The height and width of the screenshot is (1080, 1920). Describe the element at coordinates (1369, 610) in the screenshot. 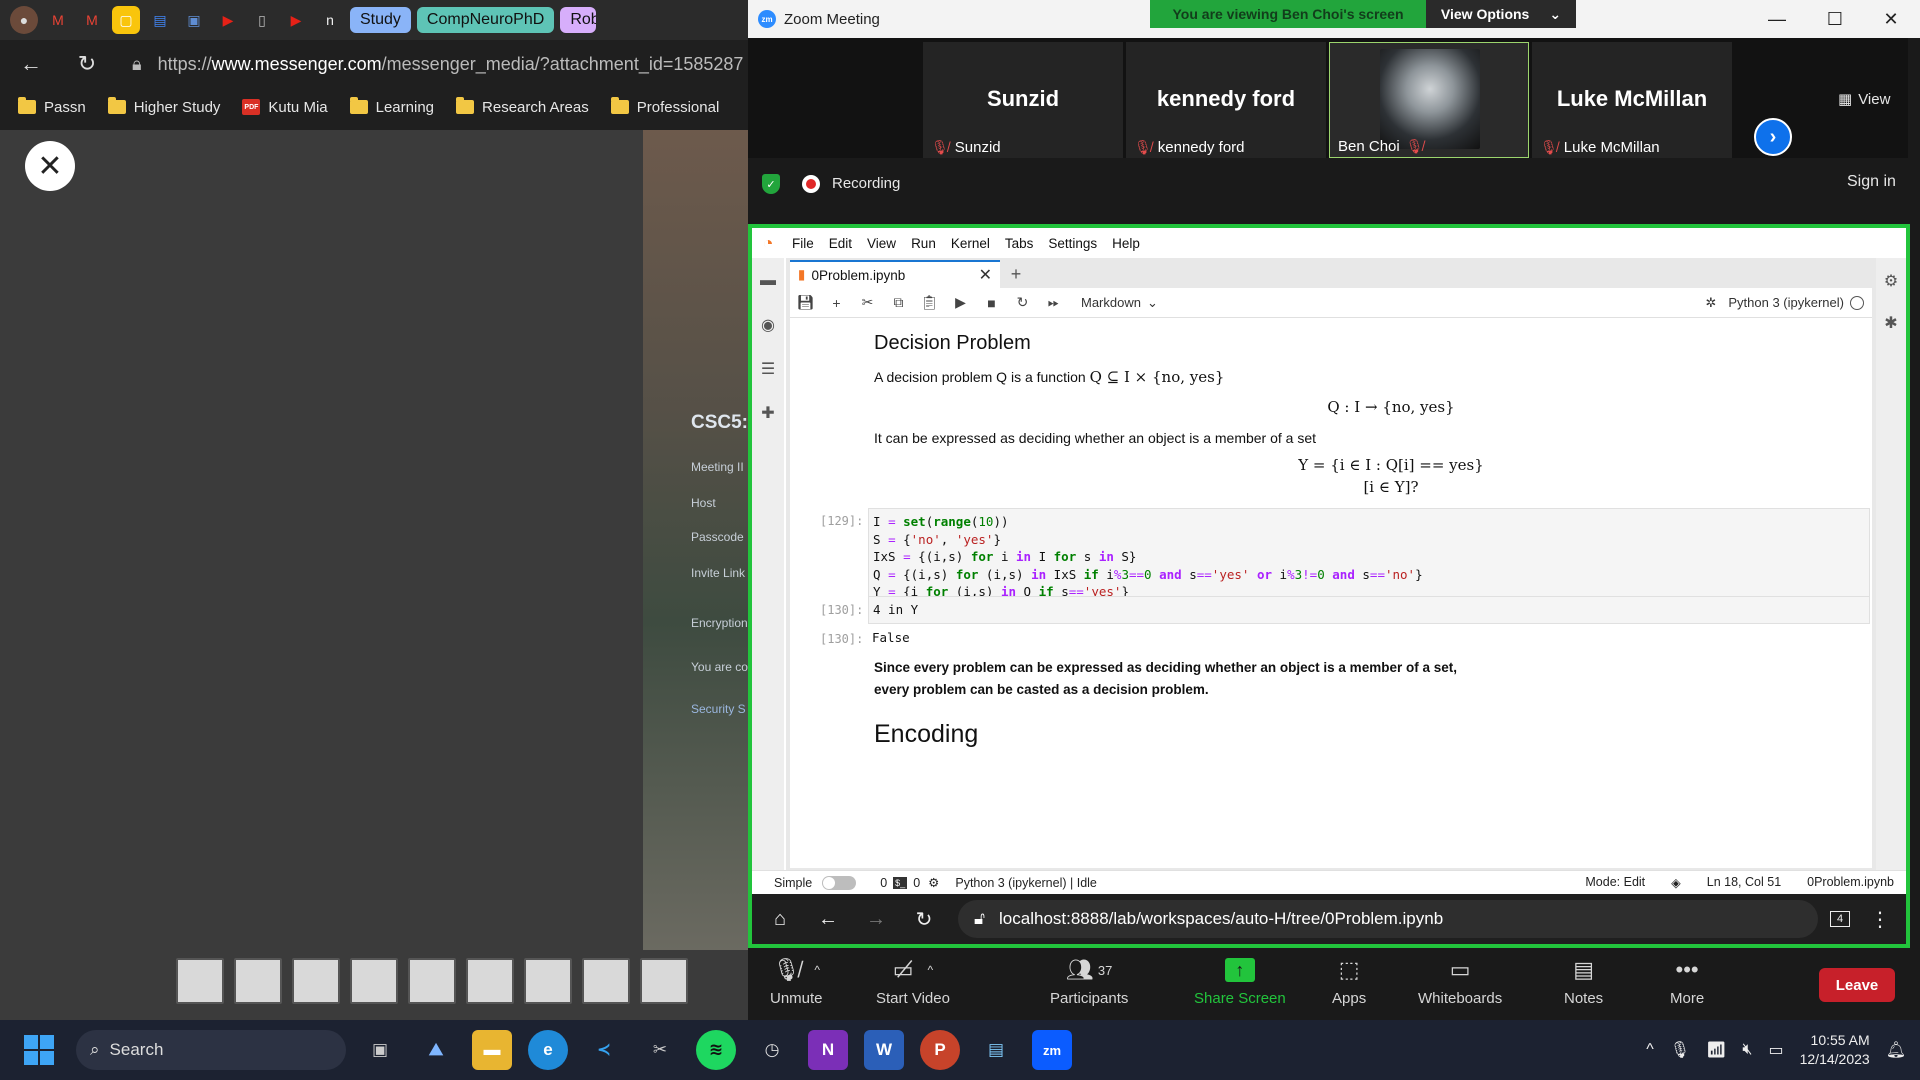

I see `code-cell: 4 in Y` at that location.